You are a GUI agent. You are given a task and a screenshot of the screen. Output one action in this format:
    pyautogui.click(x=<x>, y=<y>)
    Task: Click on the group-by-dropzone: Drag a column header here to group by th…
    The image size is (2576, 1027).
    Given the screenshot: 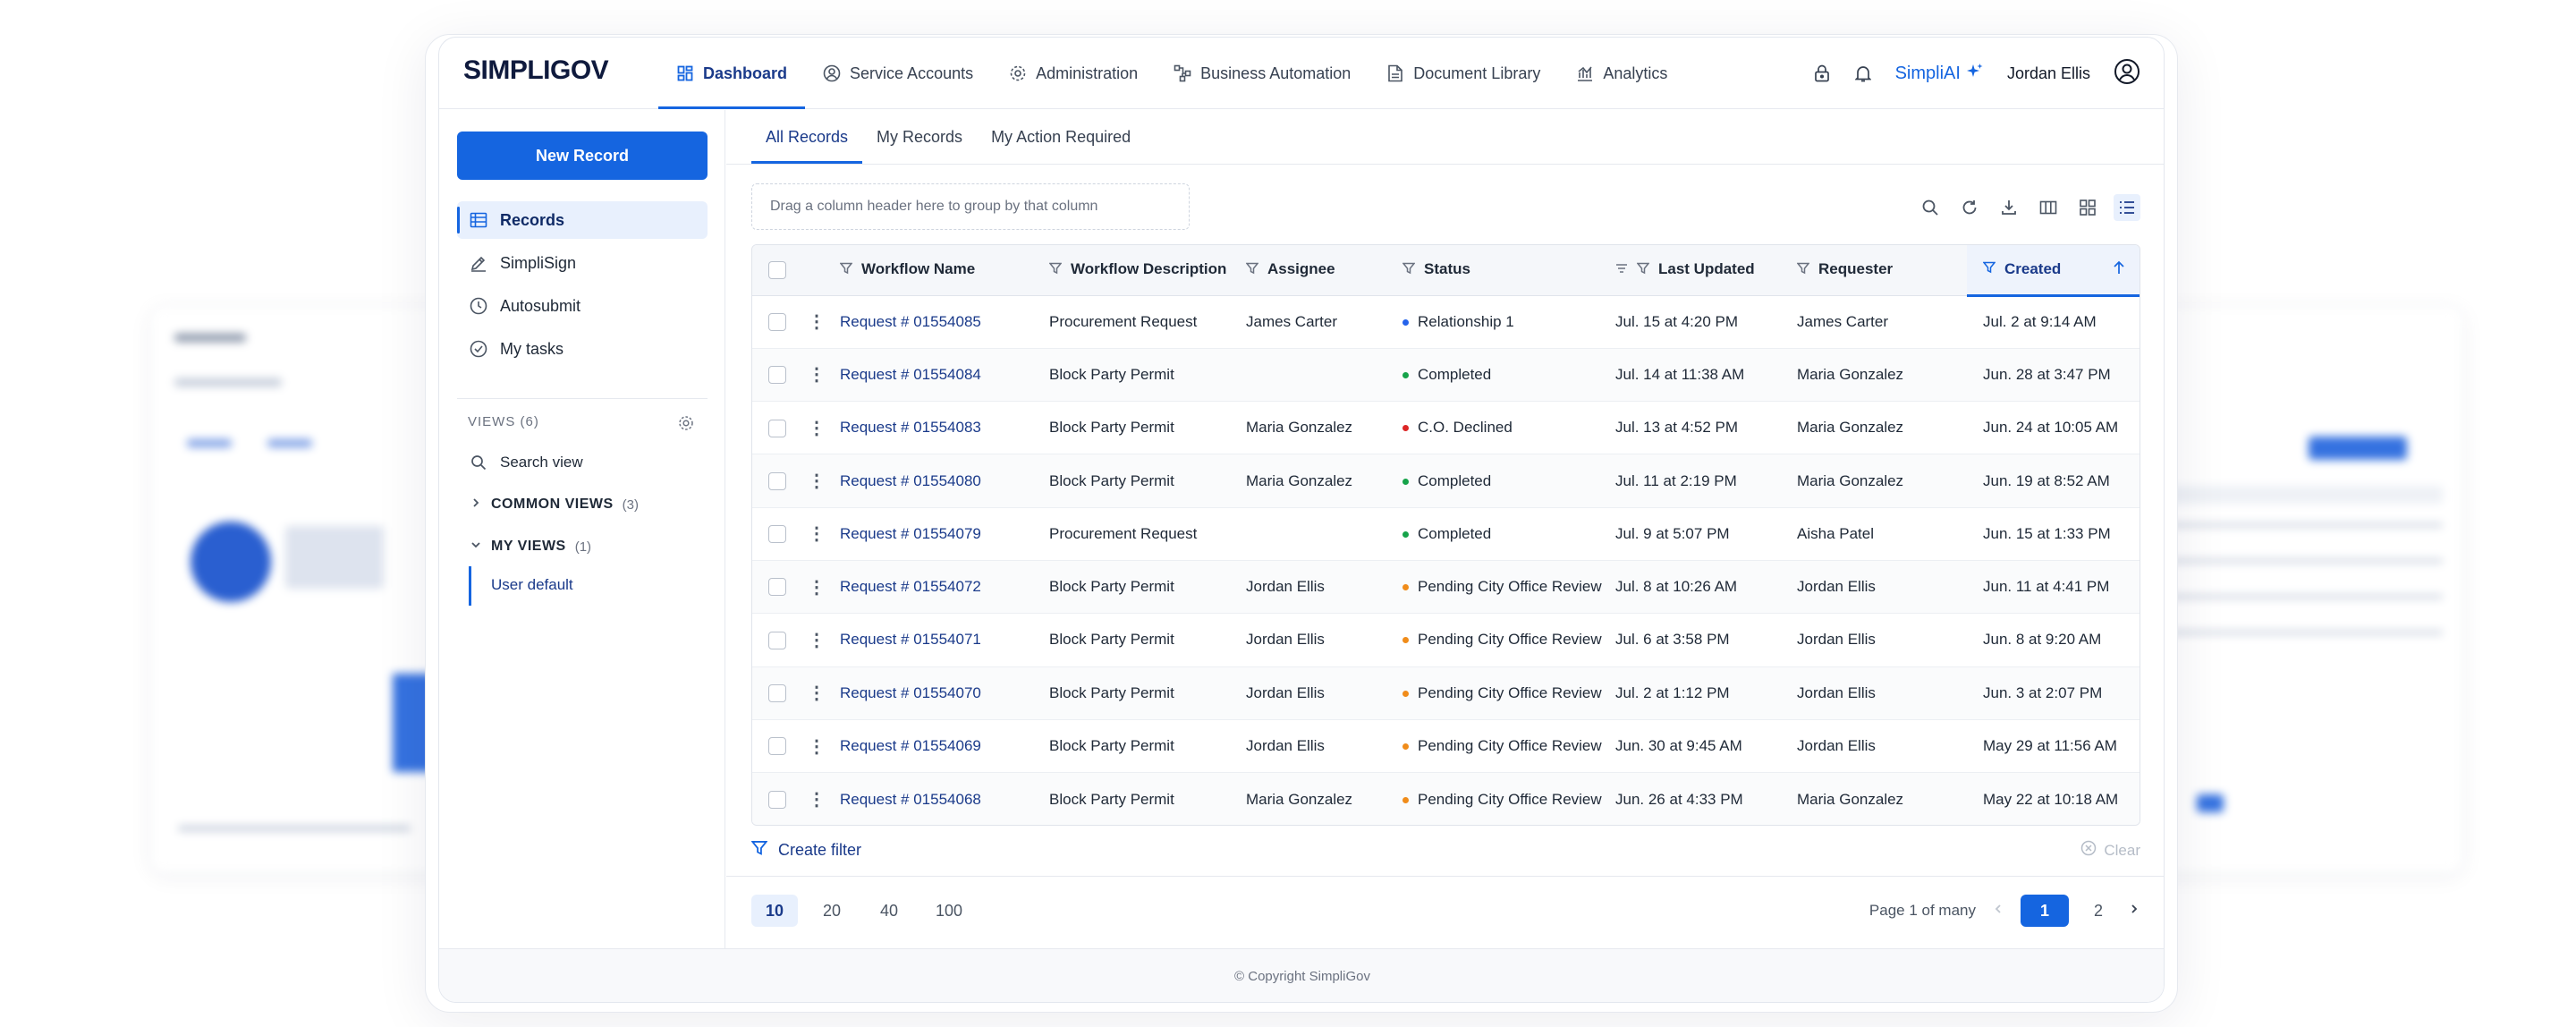 What is the action you would take?
    pyautogui.click(x=970, y=206)
    